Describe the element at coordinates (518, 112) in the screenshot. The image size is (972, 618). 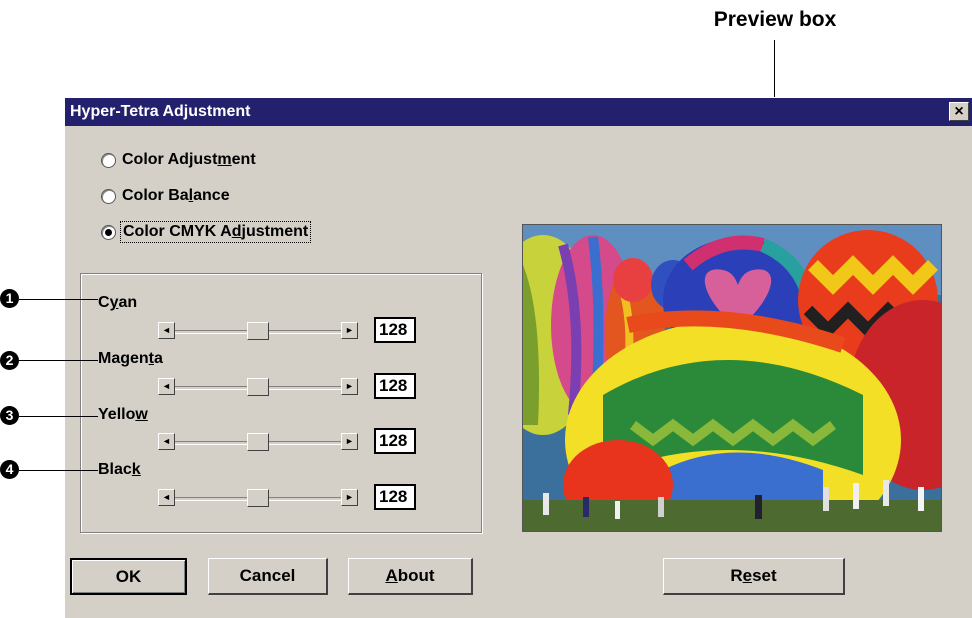
I see `title-bar: Hyper-Tetra Adjustment ×` at that location.